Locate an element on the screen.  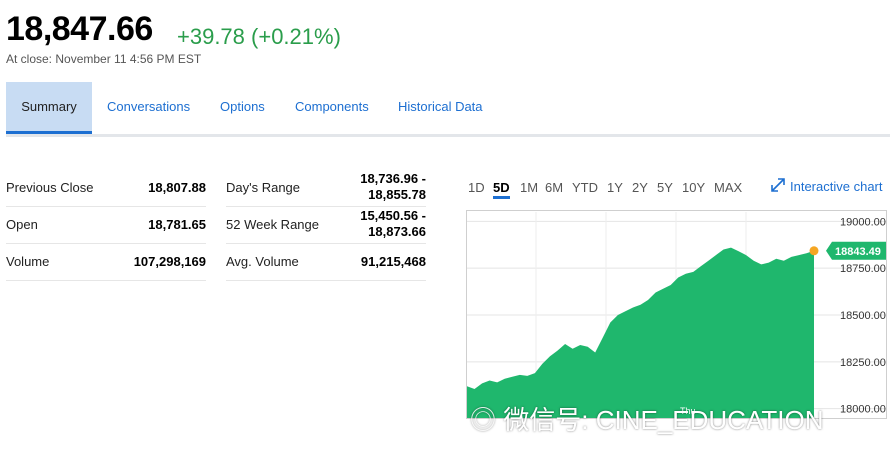
stat-label: Avg. Volume is located at coordinates (262, 261).